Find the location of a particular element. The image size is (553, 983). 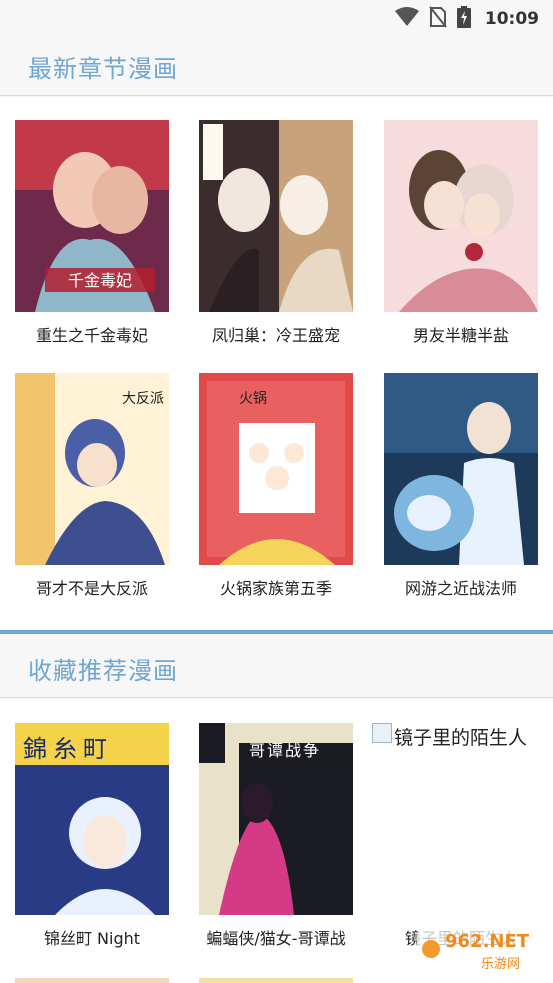

recommend-section-title: 收藏推荐漫画 is located at coordinates (103, 671).